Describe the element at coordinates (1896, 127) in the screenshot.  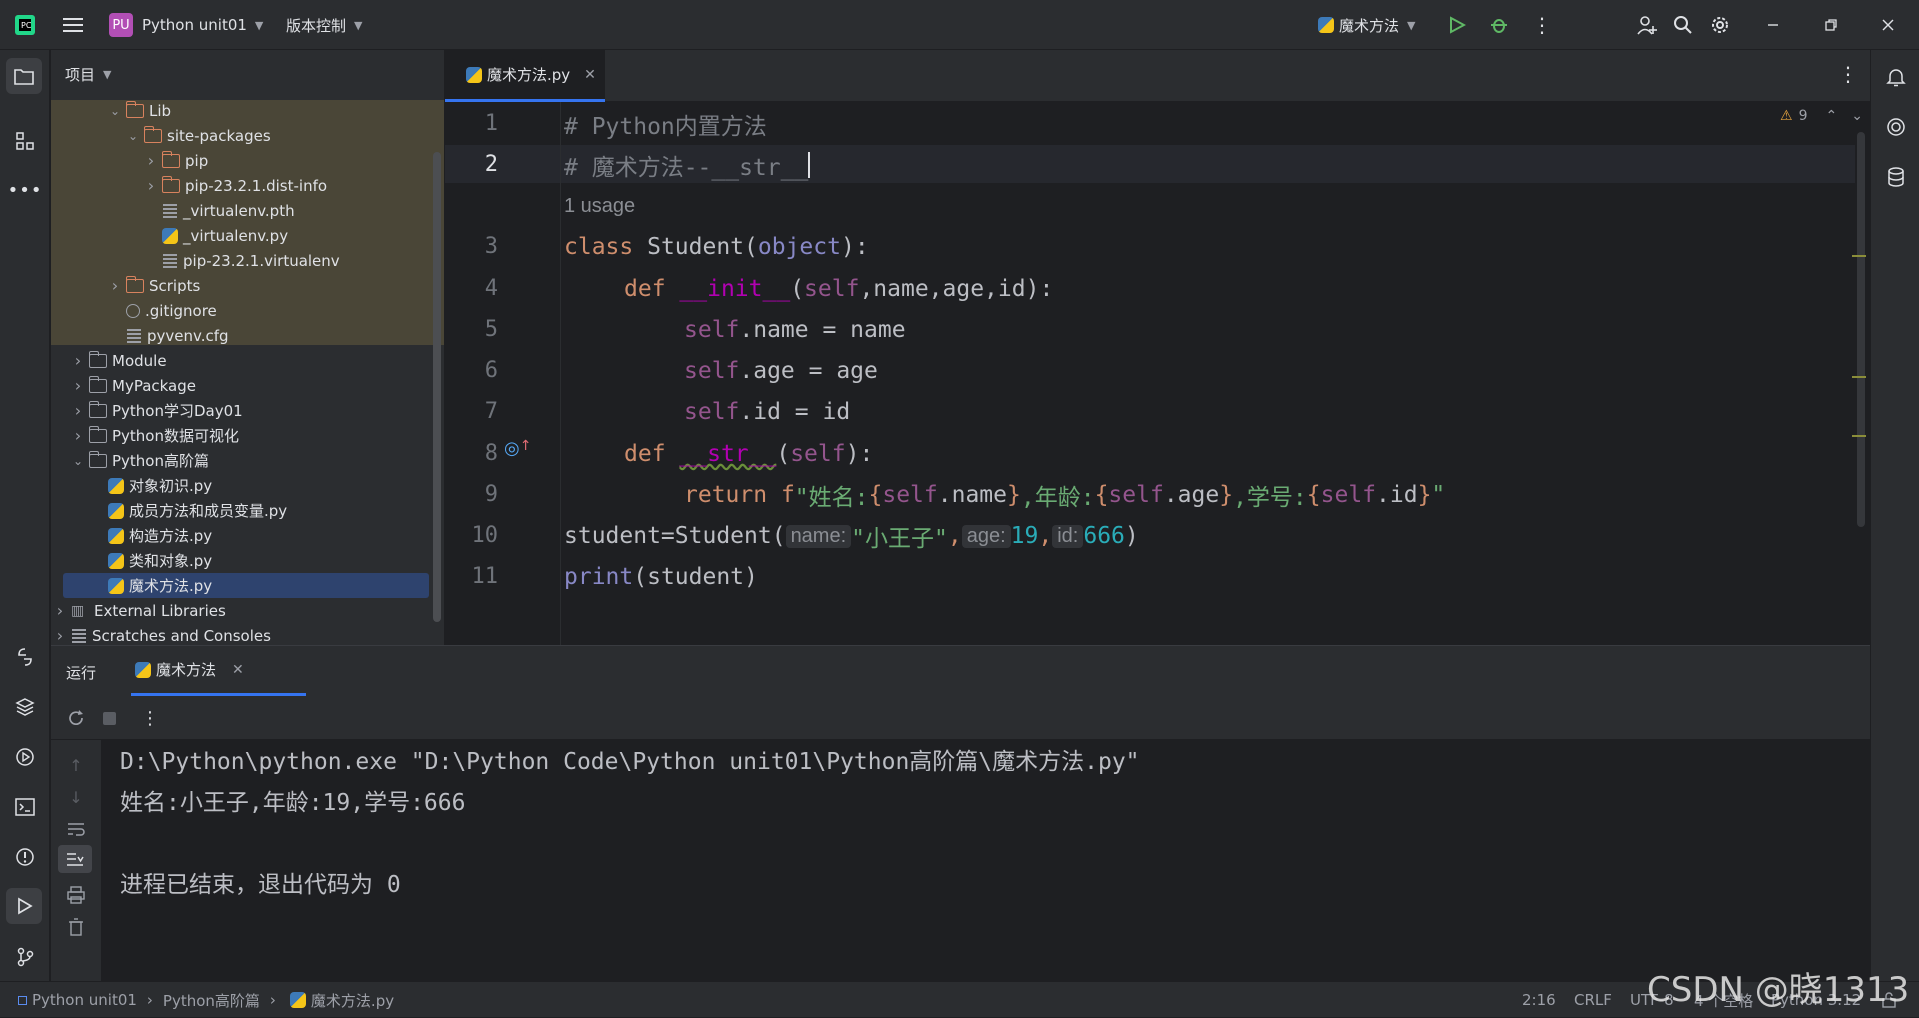
I see `ai-assistant-icon` at that location.